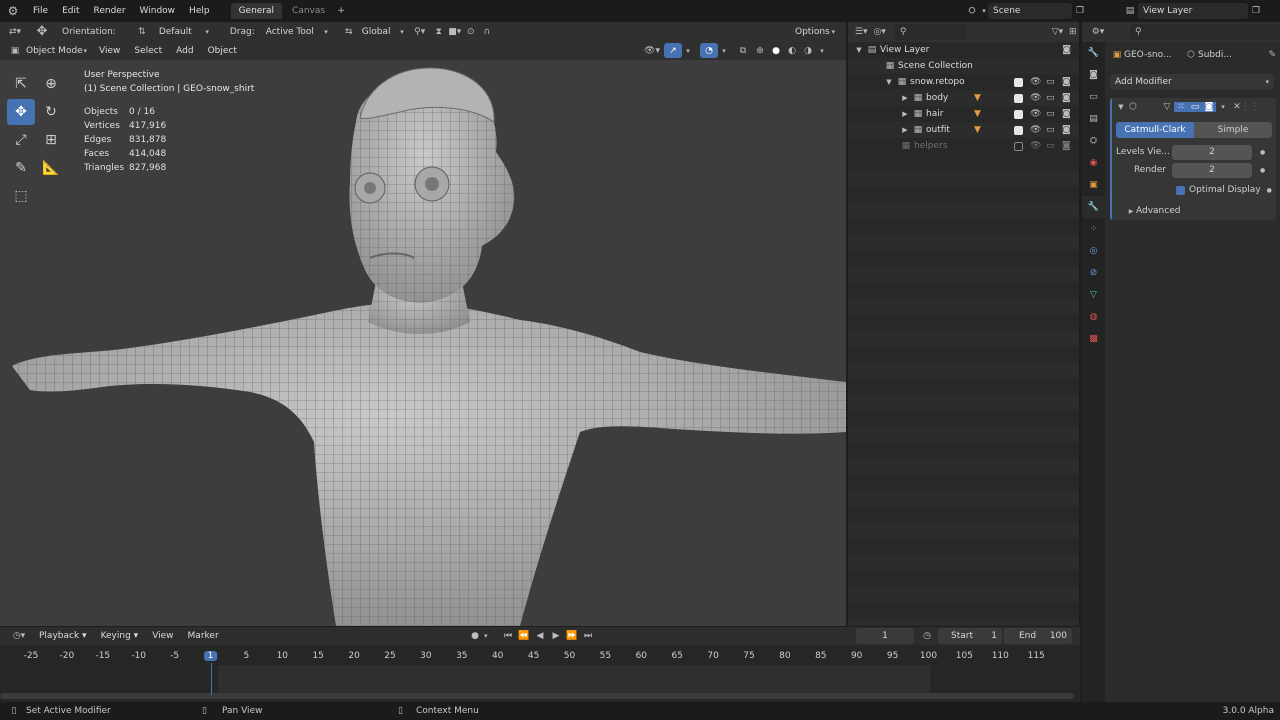 Image resolution: width=1280 pixels, height=720 pixels. Describe the element at coordinates (1093, 119) in the screenshot. I see `view-layer-tab-icon: ▤` at that location.